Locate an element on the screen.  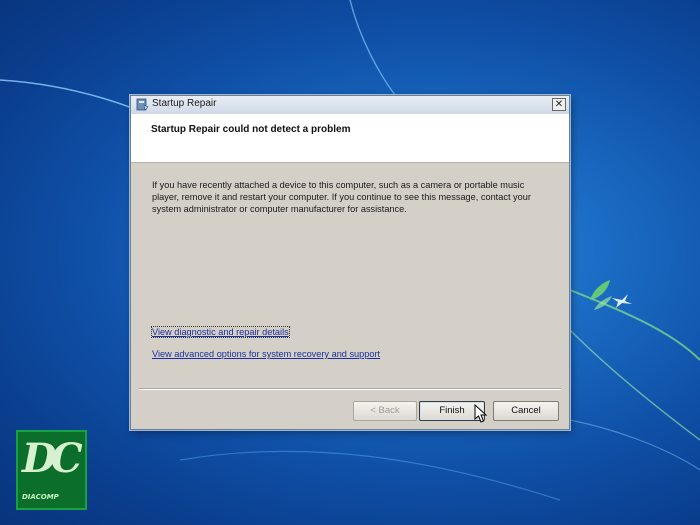
window-title: Startup Repair is located at coordinates (184, 103).